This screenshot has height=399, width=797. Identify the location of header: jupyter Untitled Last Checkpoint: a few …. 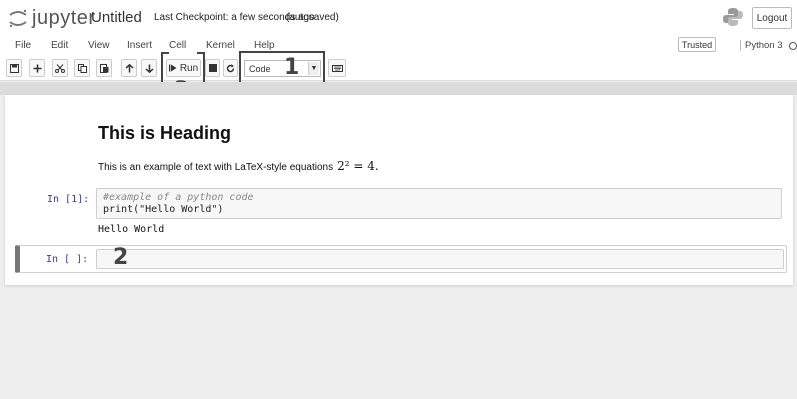
(398, 18).